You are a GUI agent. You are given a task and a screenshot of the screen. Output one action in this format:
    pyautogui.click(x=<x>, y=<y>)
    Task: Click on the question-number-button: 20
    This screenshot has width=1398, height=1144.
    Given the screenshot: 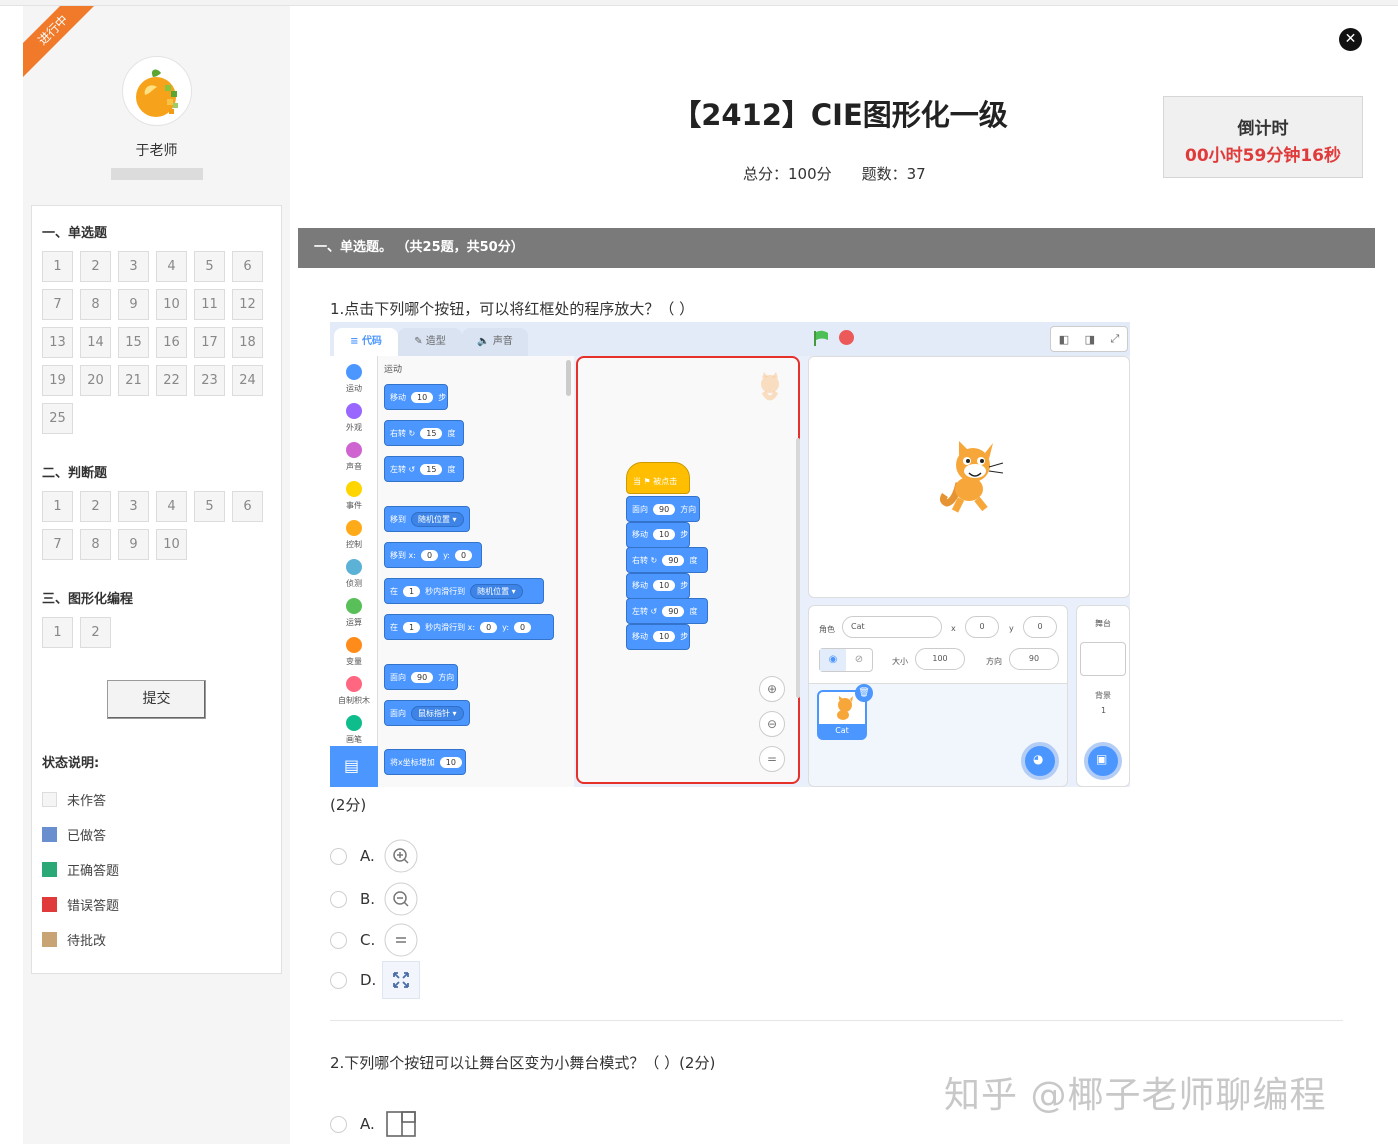 What is the action you would take?
    pyautogui.click(x=95, y=380)
    